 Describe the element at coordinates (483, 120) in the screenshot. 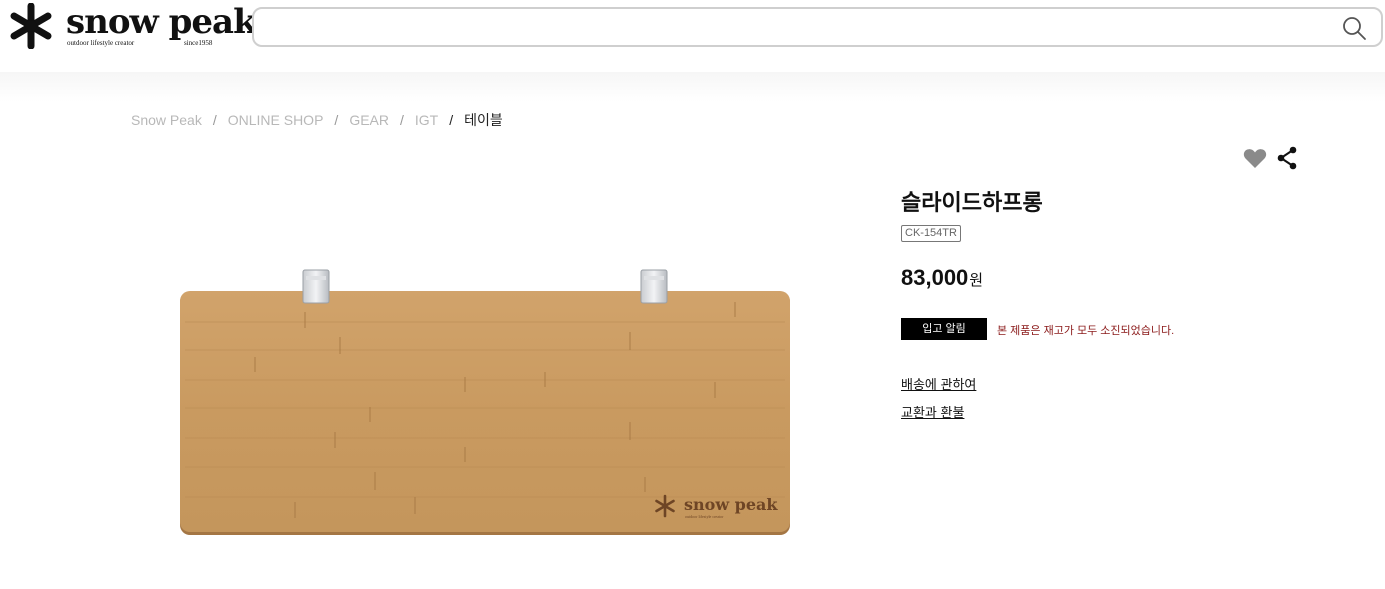

I see `breadcrumb-current: 테이블` at that location.